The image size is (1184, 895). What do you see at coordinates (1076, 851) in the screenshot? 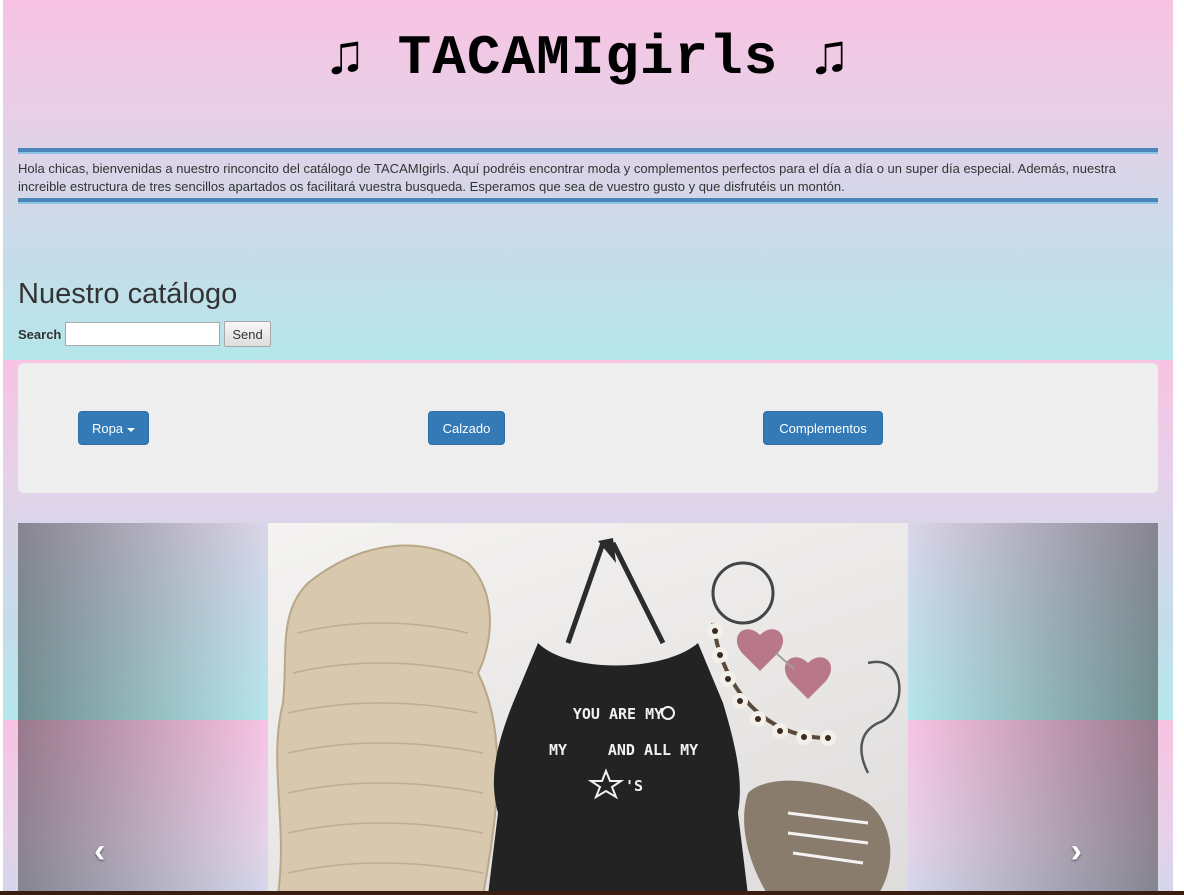
I see `chevron-right-icon: ›` at bounding box center [1076, 851].